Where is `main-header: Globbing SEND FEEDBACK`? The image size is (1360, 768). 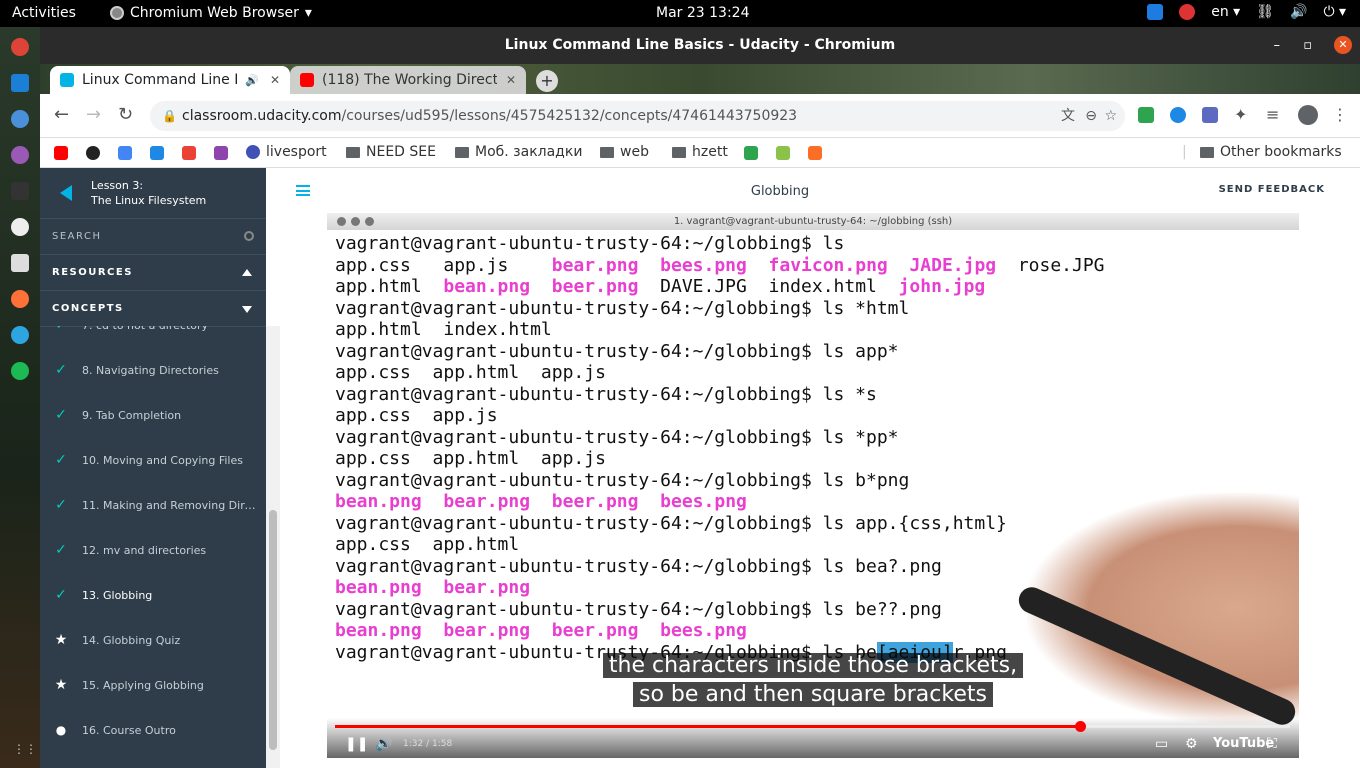
main-header: Globbing SEND FEEDBACK is located at coordinates (820, 190).